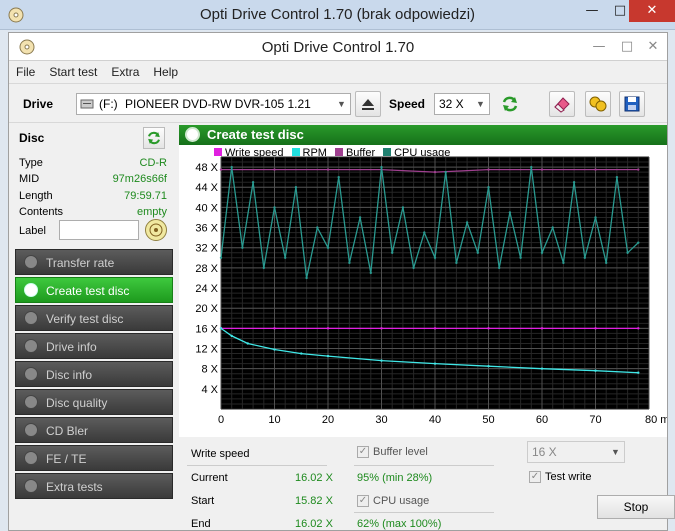 This screenshot has height=531, width=675. What do you see at coordinates (73, 70) in the screenshot?
I see `menu-start-test: Start test` at bounding box center [73, 70].